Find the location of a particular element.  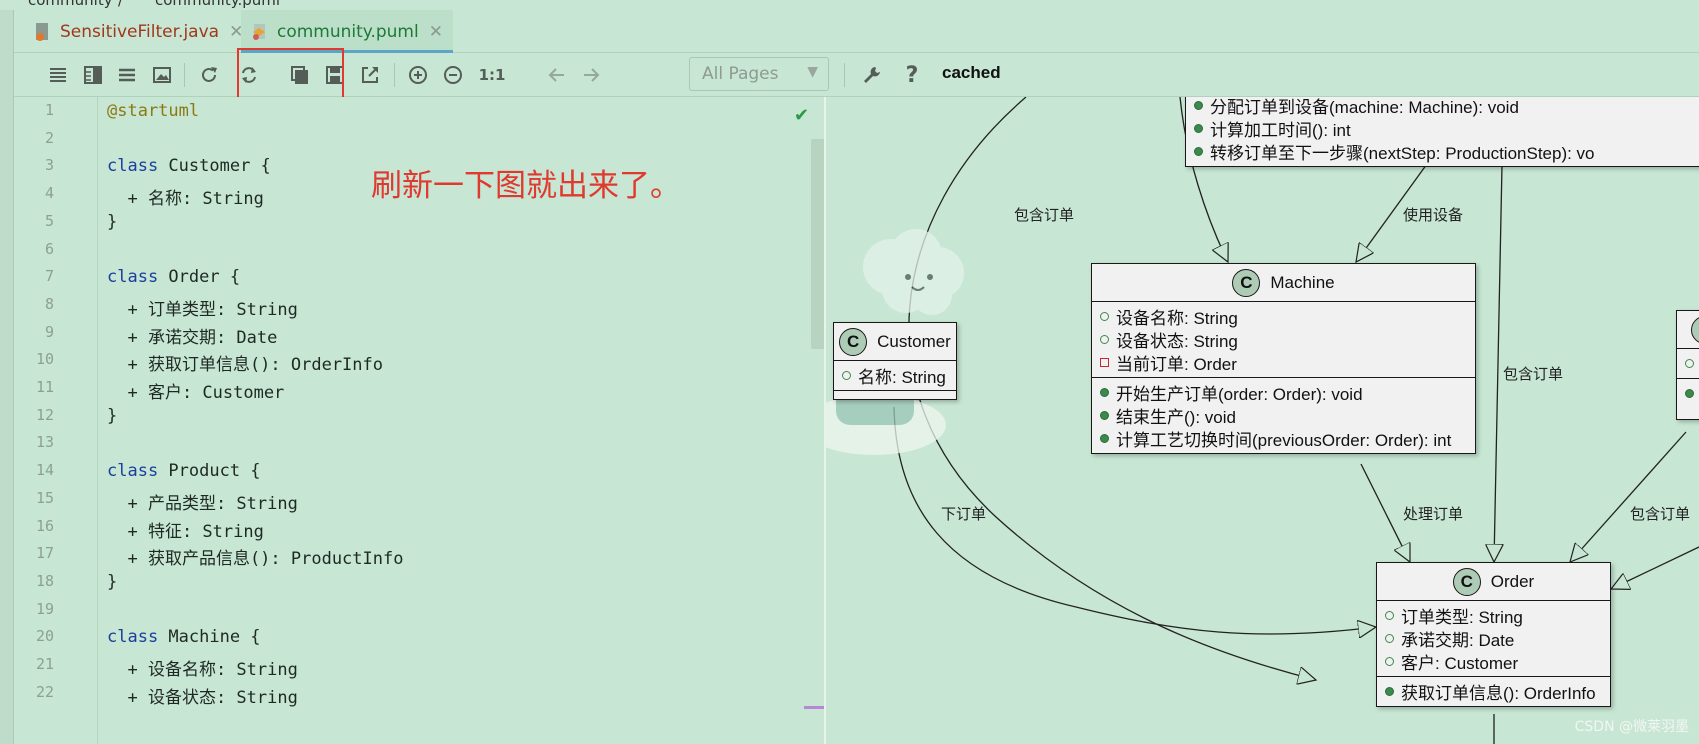

line-number: 2 is located at coordinates (49, 137).